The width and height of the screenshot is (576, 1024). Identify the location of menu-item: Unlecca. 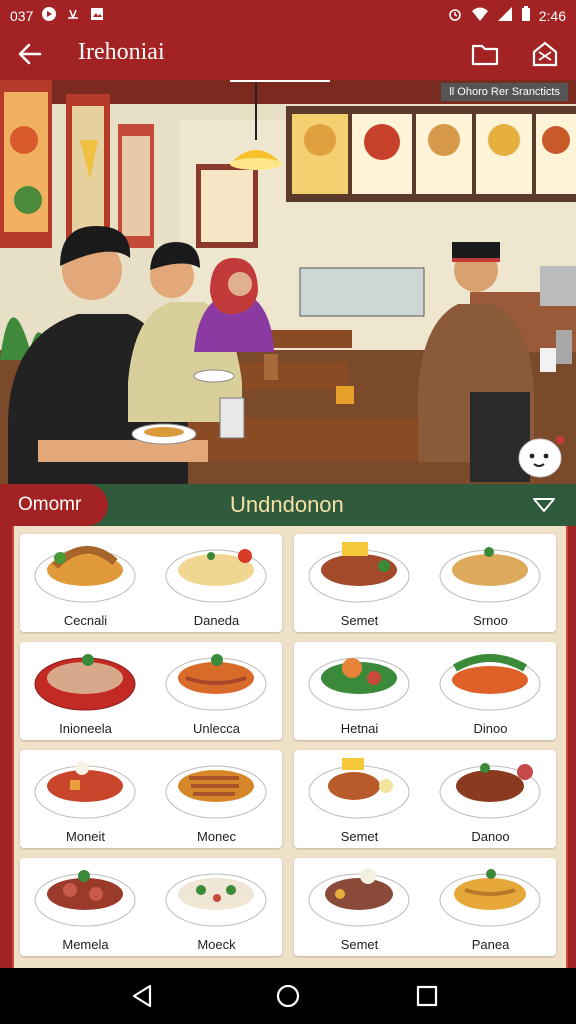
(216, 691).